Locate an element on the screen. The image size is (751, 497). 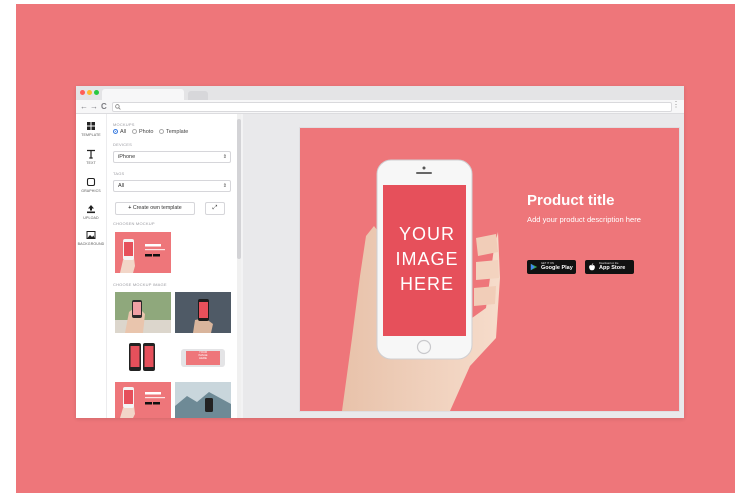
apple-icon is located at coordinates (592, 267).